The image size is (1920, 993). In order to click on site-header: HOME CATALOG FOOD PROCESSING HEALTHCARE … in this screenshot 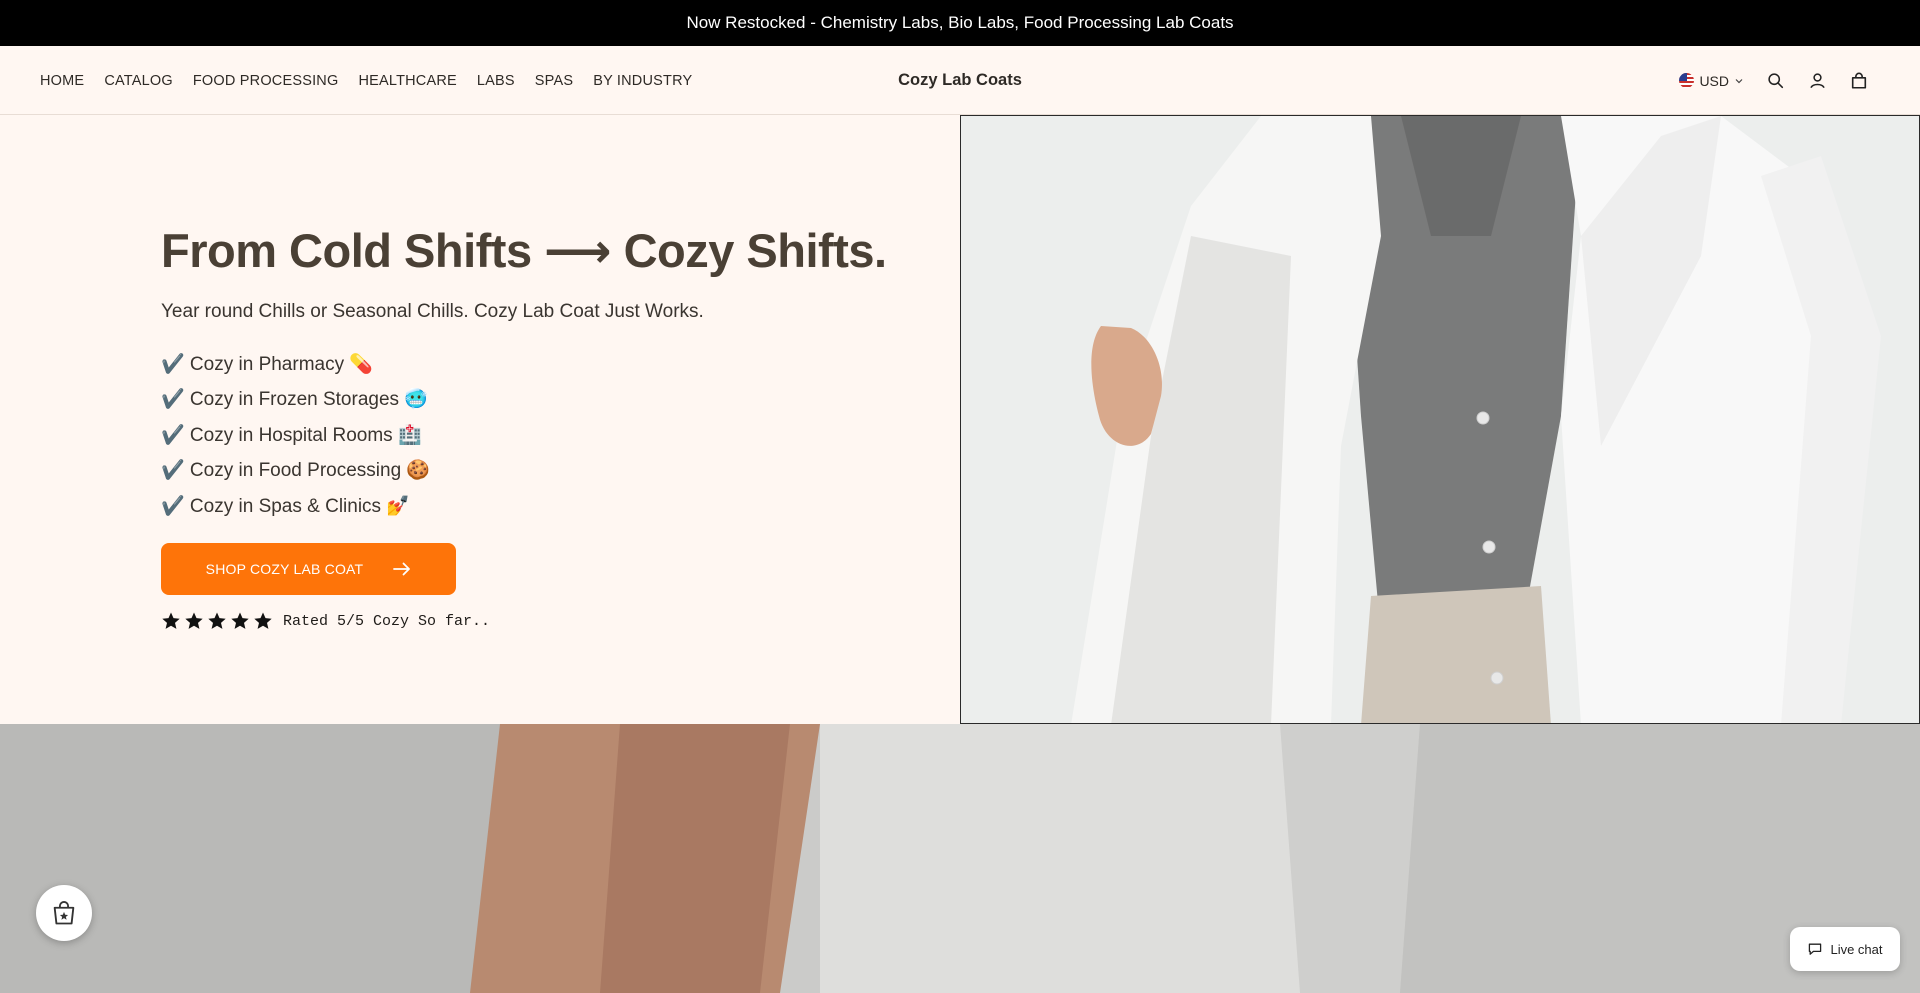, I will do `click(960, 80)`.